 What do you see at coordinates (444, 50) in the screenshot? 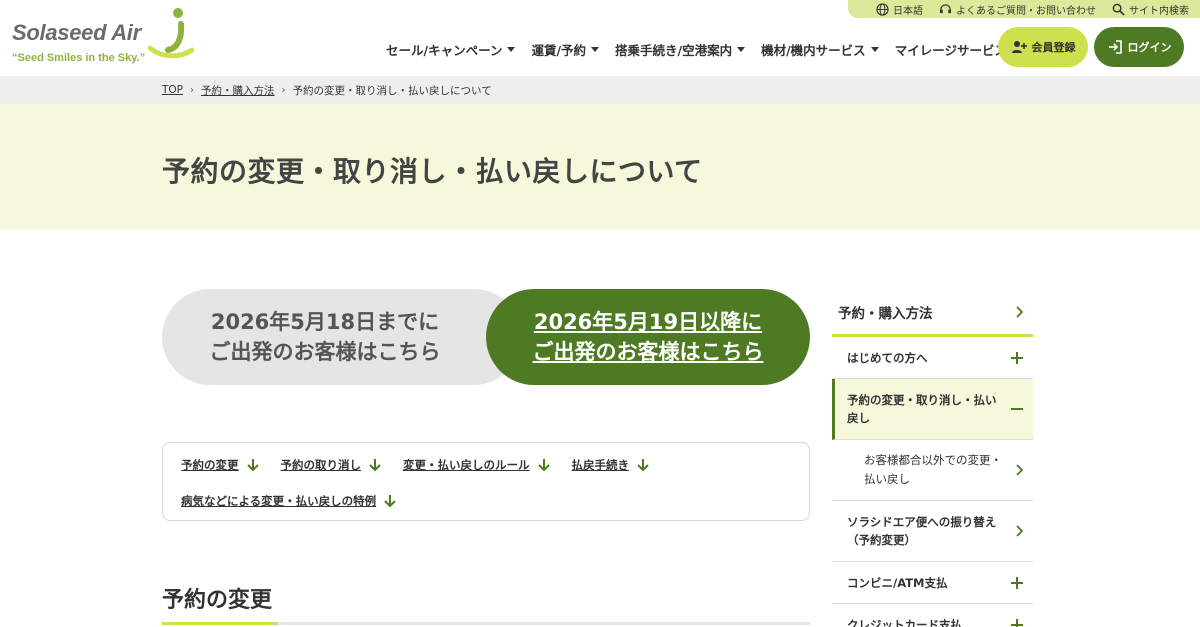
I see `nav-label: セール/キャンペーン` at bounding box center [444, 50].